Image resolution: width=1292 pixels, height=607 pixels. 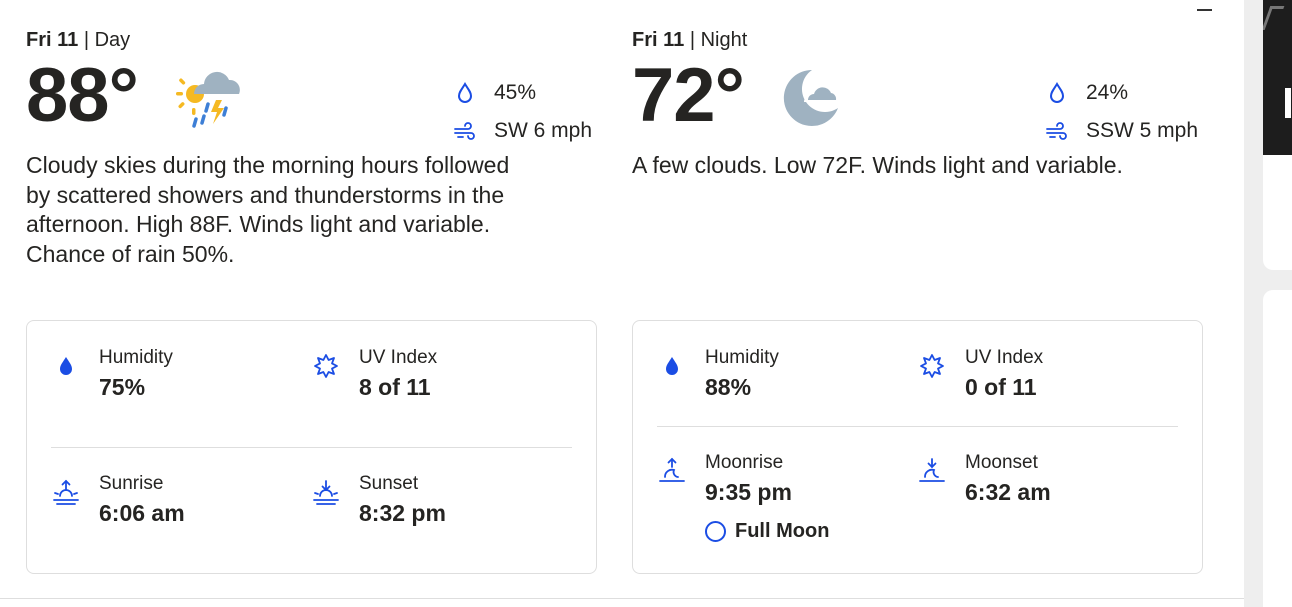 What do you see at coordinates (728, 387) in the screenshot?
I see `night-humidity-value: 88%` at bounding box center [728, 387].